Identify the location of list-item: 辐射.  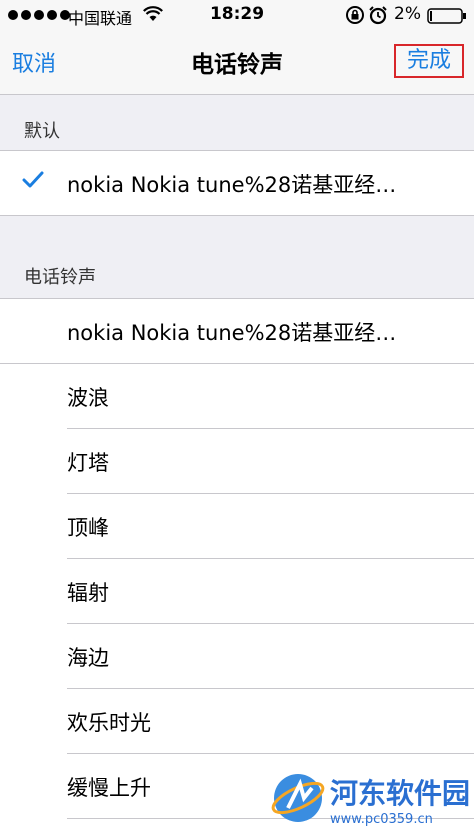
(237, 591).